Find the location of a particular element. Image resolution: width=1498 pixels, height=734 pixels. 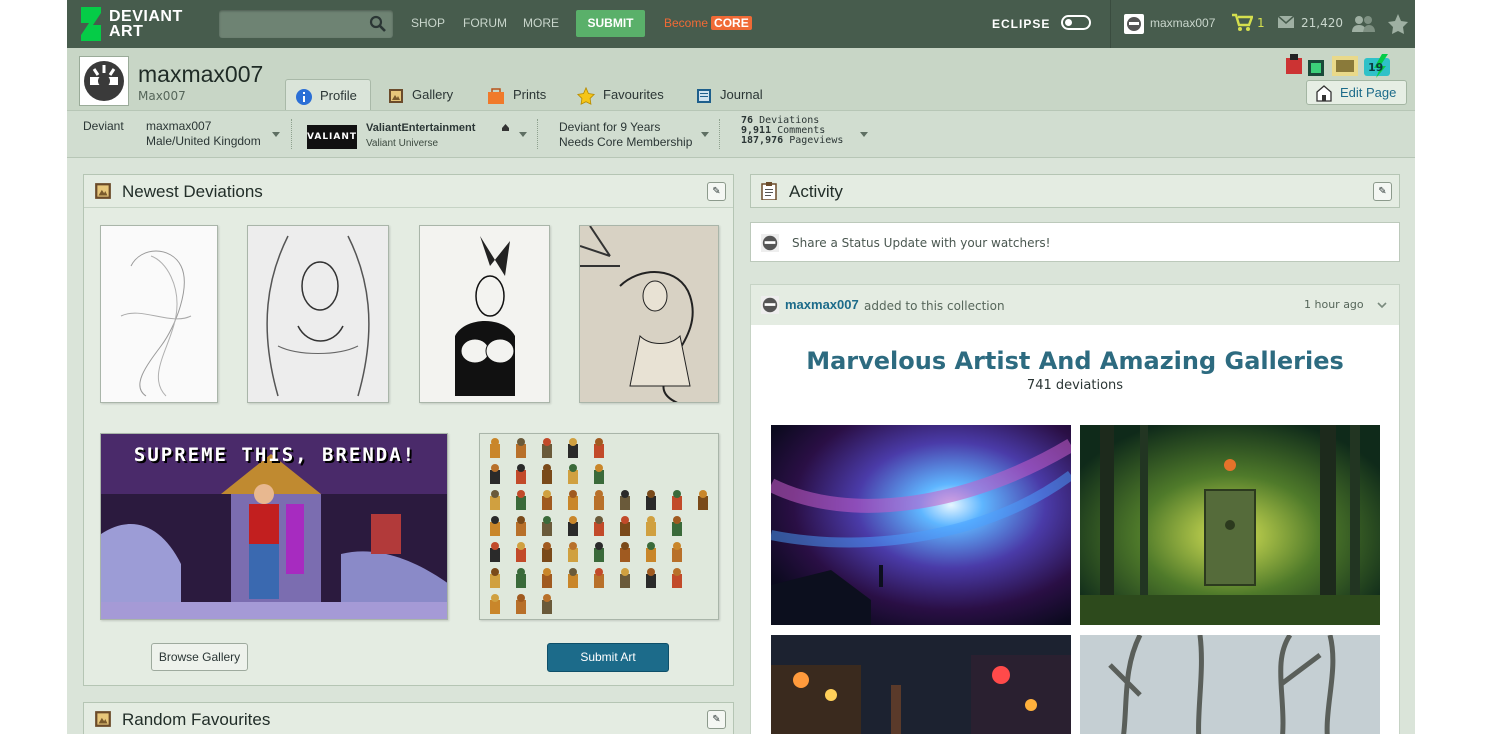

tab-profile: Profile is located at coordinates (328, 94).